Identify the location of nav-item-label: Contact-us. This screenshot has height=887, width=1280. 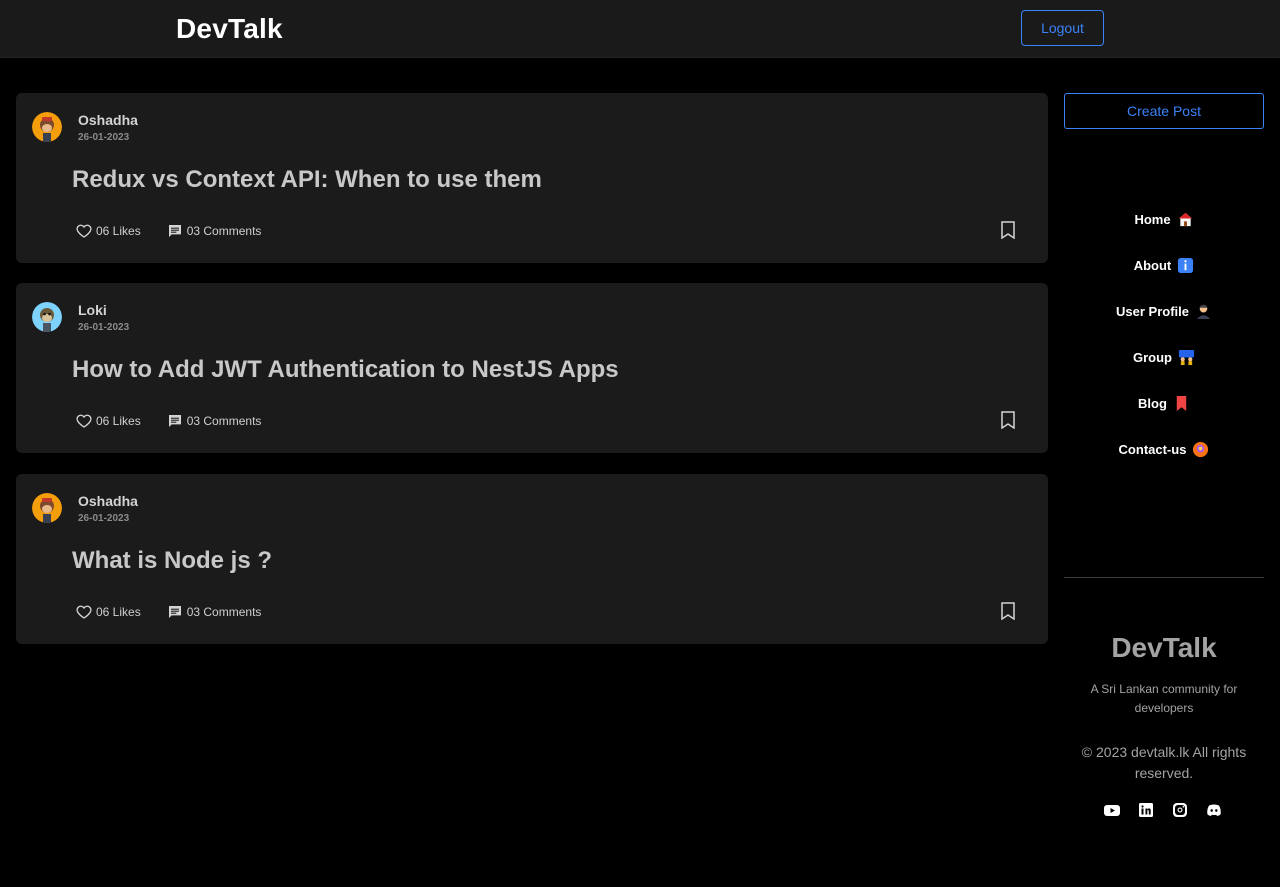
(1152, 449).